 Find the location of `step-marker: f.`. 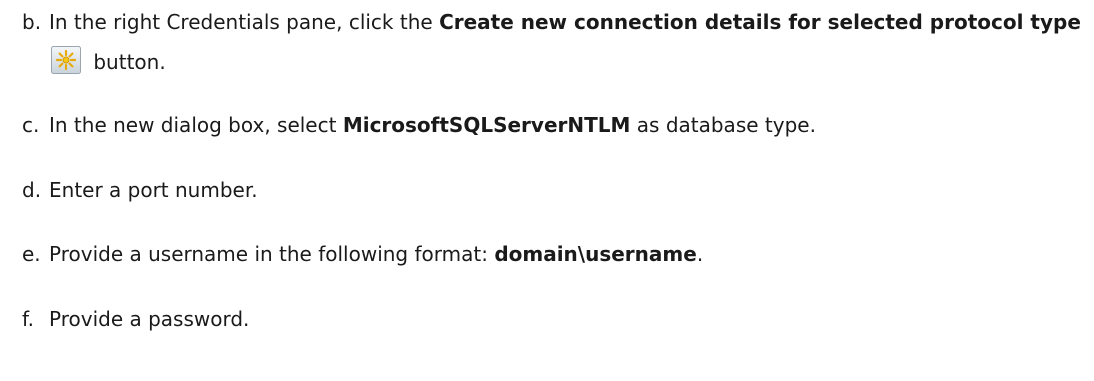

step-marker: f. is located at coordinates (28, 319).